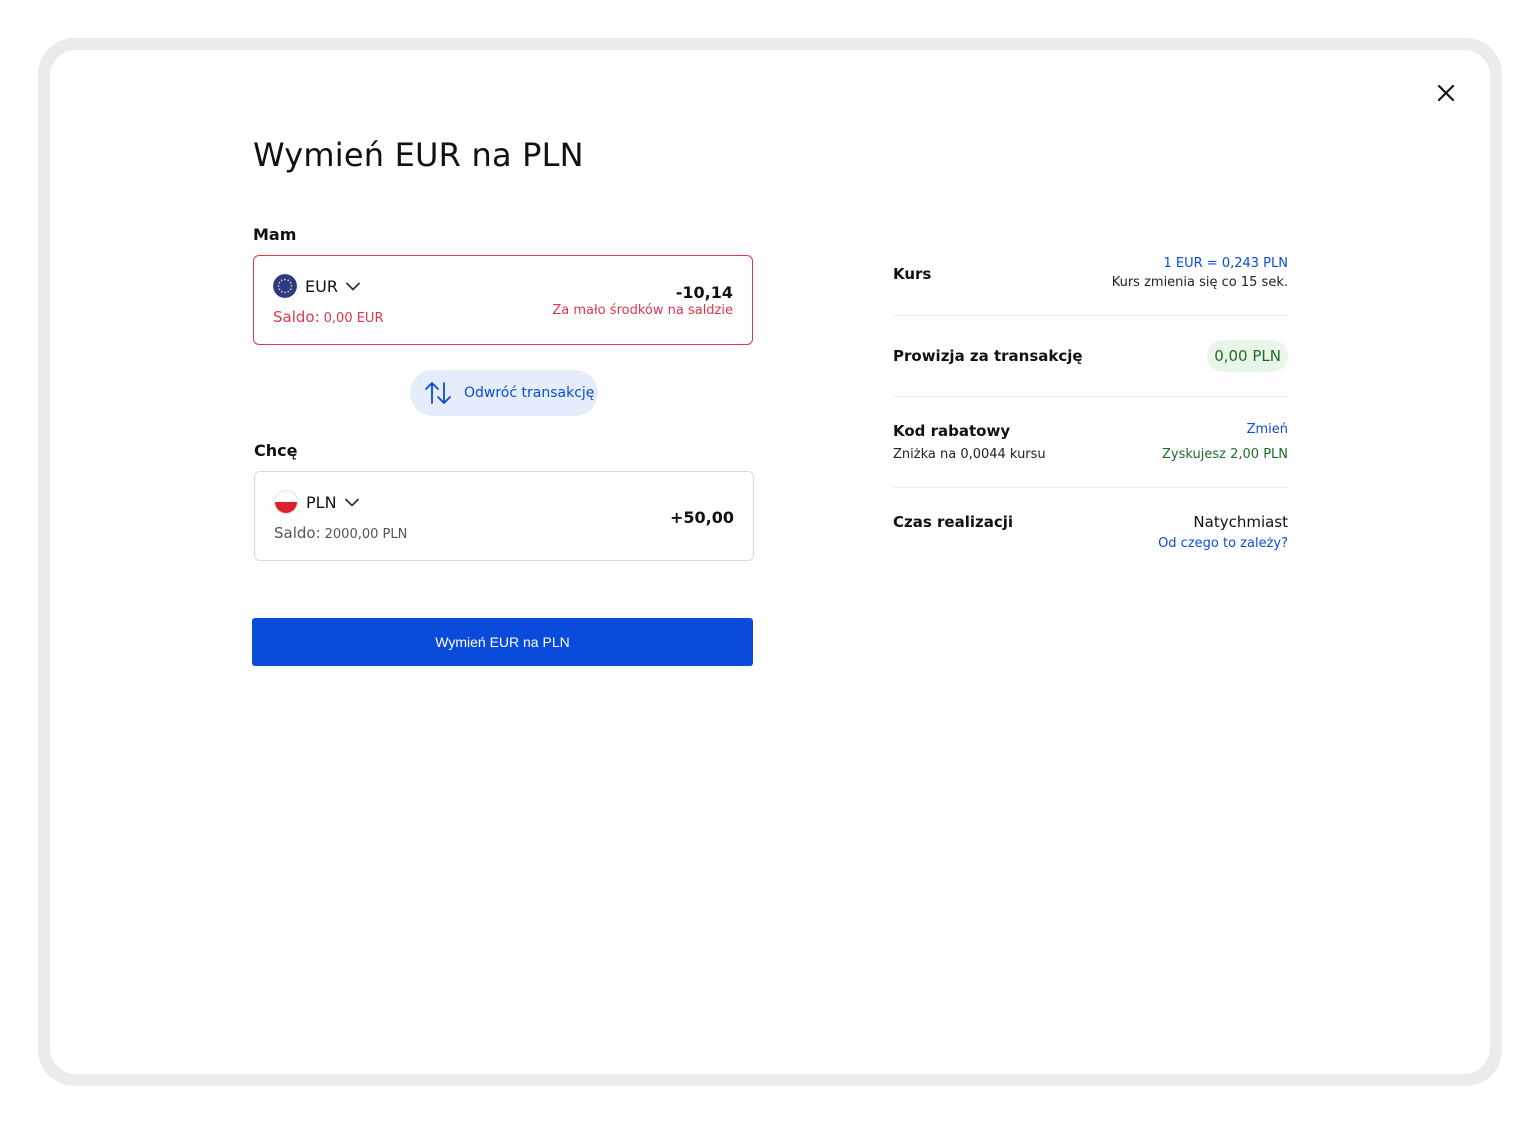 This screenshot has width=1540, height=1124. What do you see at coordinates (1199, 282) in the screenshot?
I see `rate-note: Kurs zmienia się co 15 sek.` at bounding box center [1199, 282].